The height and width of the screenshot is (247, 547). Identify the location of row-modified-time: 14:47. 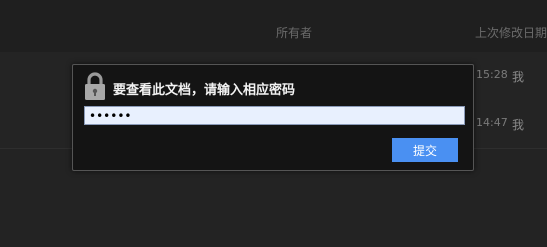
(492, 122).